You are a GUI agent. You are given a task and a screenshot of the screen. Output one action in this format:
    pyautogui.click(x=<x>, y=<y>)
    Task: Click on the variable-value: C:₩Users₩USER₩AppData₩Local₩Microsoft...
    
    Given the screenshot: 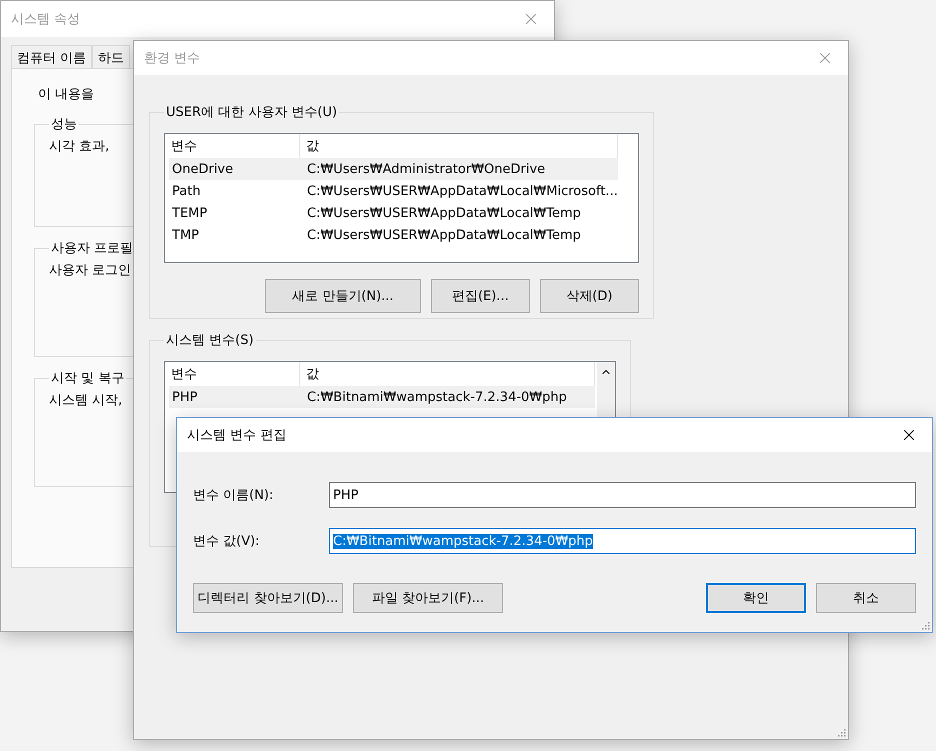 What is the action you would take?
    pyautogui.click(x=462, y=191)
    